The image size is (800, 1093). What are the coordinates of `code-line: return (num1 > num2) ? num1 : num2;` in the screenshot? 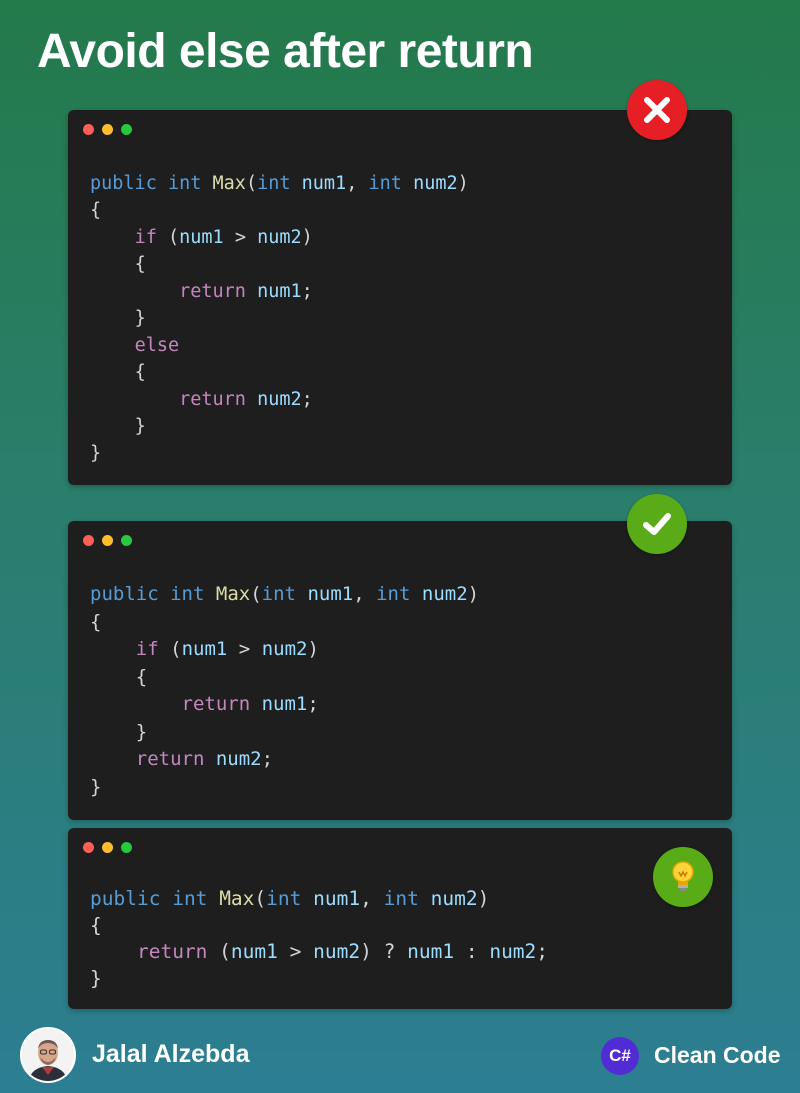 It's located at (342, 951).